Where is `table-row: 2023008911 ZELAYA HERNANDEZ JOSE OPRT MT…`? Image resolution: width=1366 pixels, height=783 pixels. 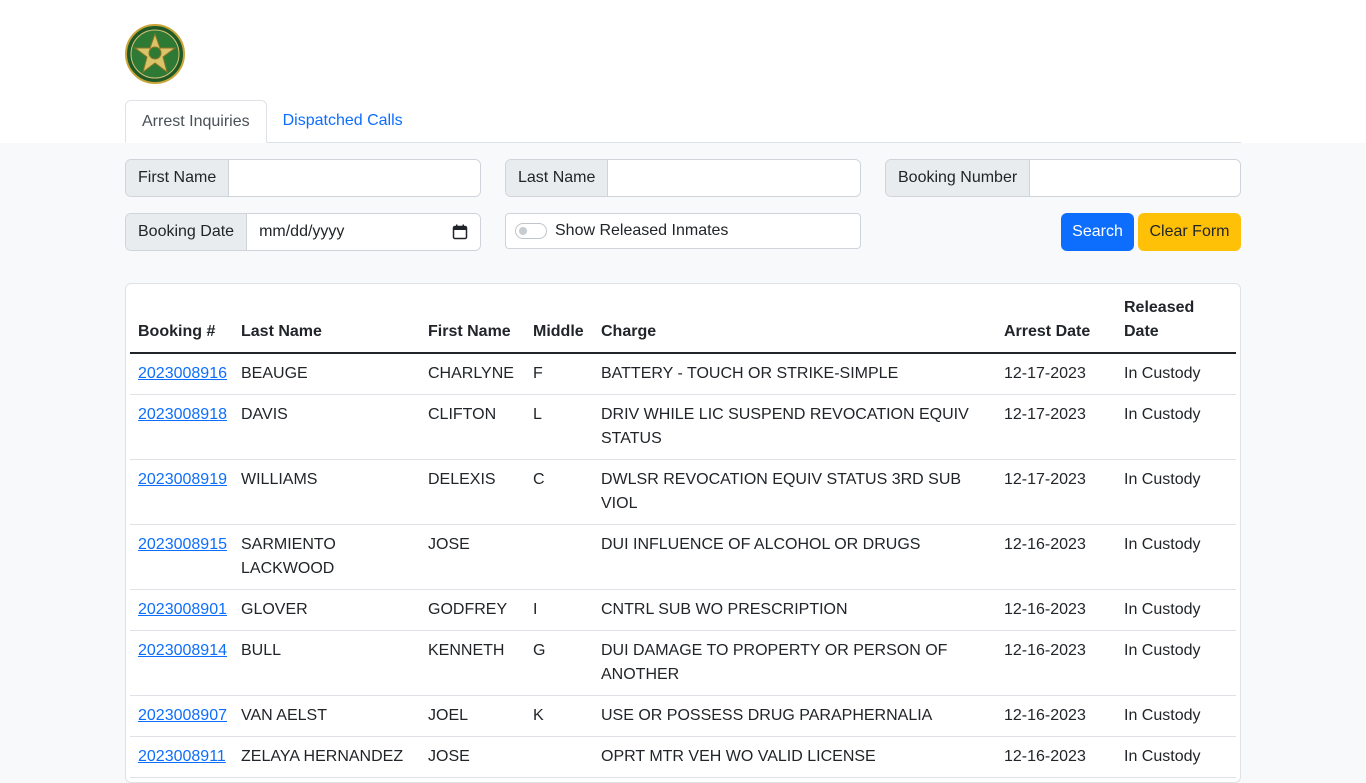 table-row: 2023008911 ZELAYA HERNANDEZ JOSE OPRT MT… is located at coordinates (683, 757).